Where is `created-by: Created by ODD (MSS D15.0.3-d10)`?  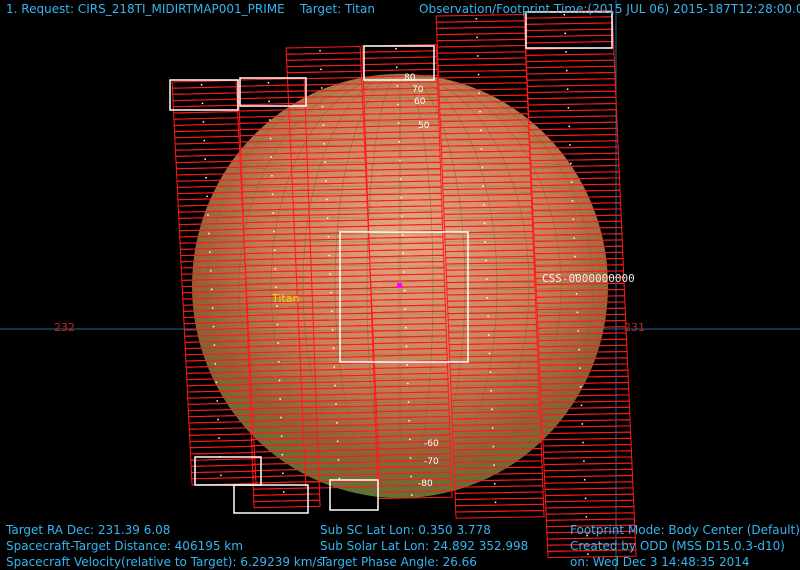 created-by: Created by ODD (MSS D15.0.3-d10) is located at coordinates (677, 546).